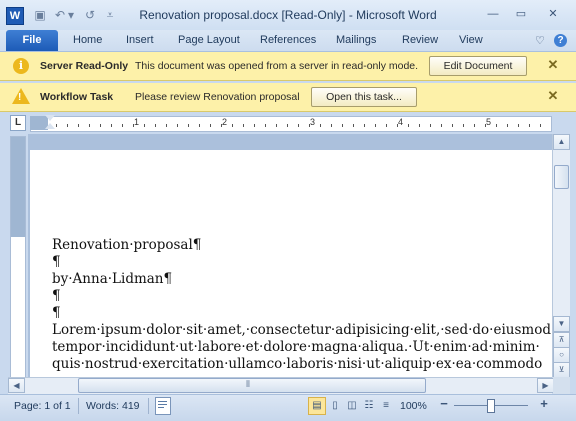  Describe the element at coordinates (126, 245) in the screenshot. I see `document-title: Renovation·proposal¶` at that location.